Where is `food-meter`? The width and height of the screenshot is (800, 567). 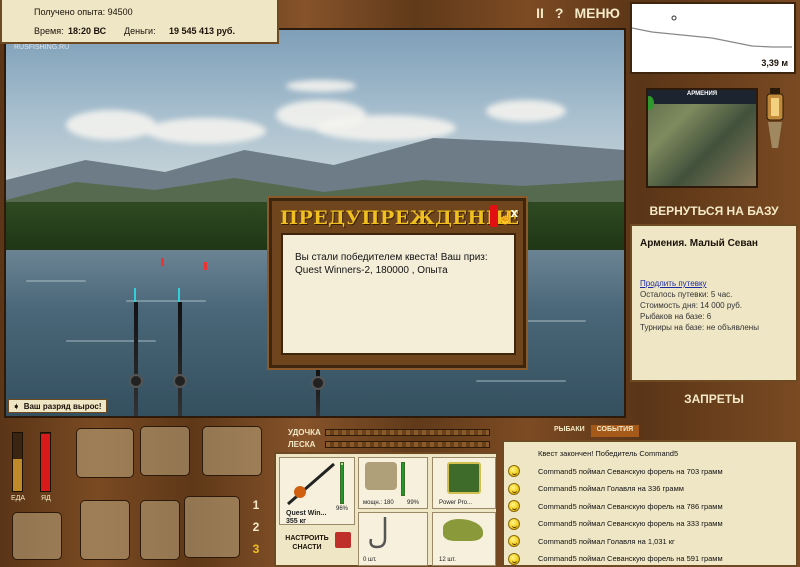
food-meter is located at coordinates (17, 462).